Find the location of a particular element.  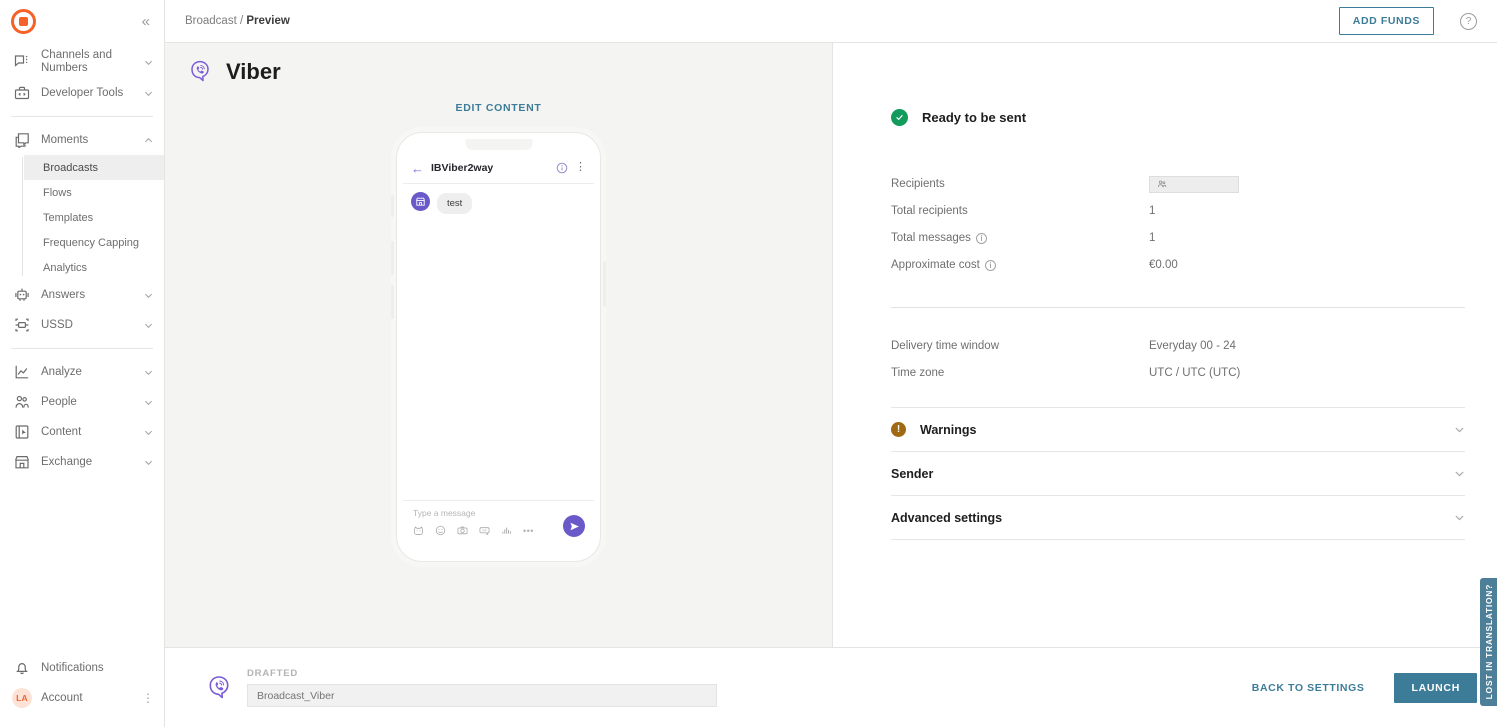

sidebar-item-label: Moments is located at coordinates (65, 139).